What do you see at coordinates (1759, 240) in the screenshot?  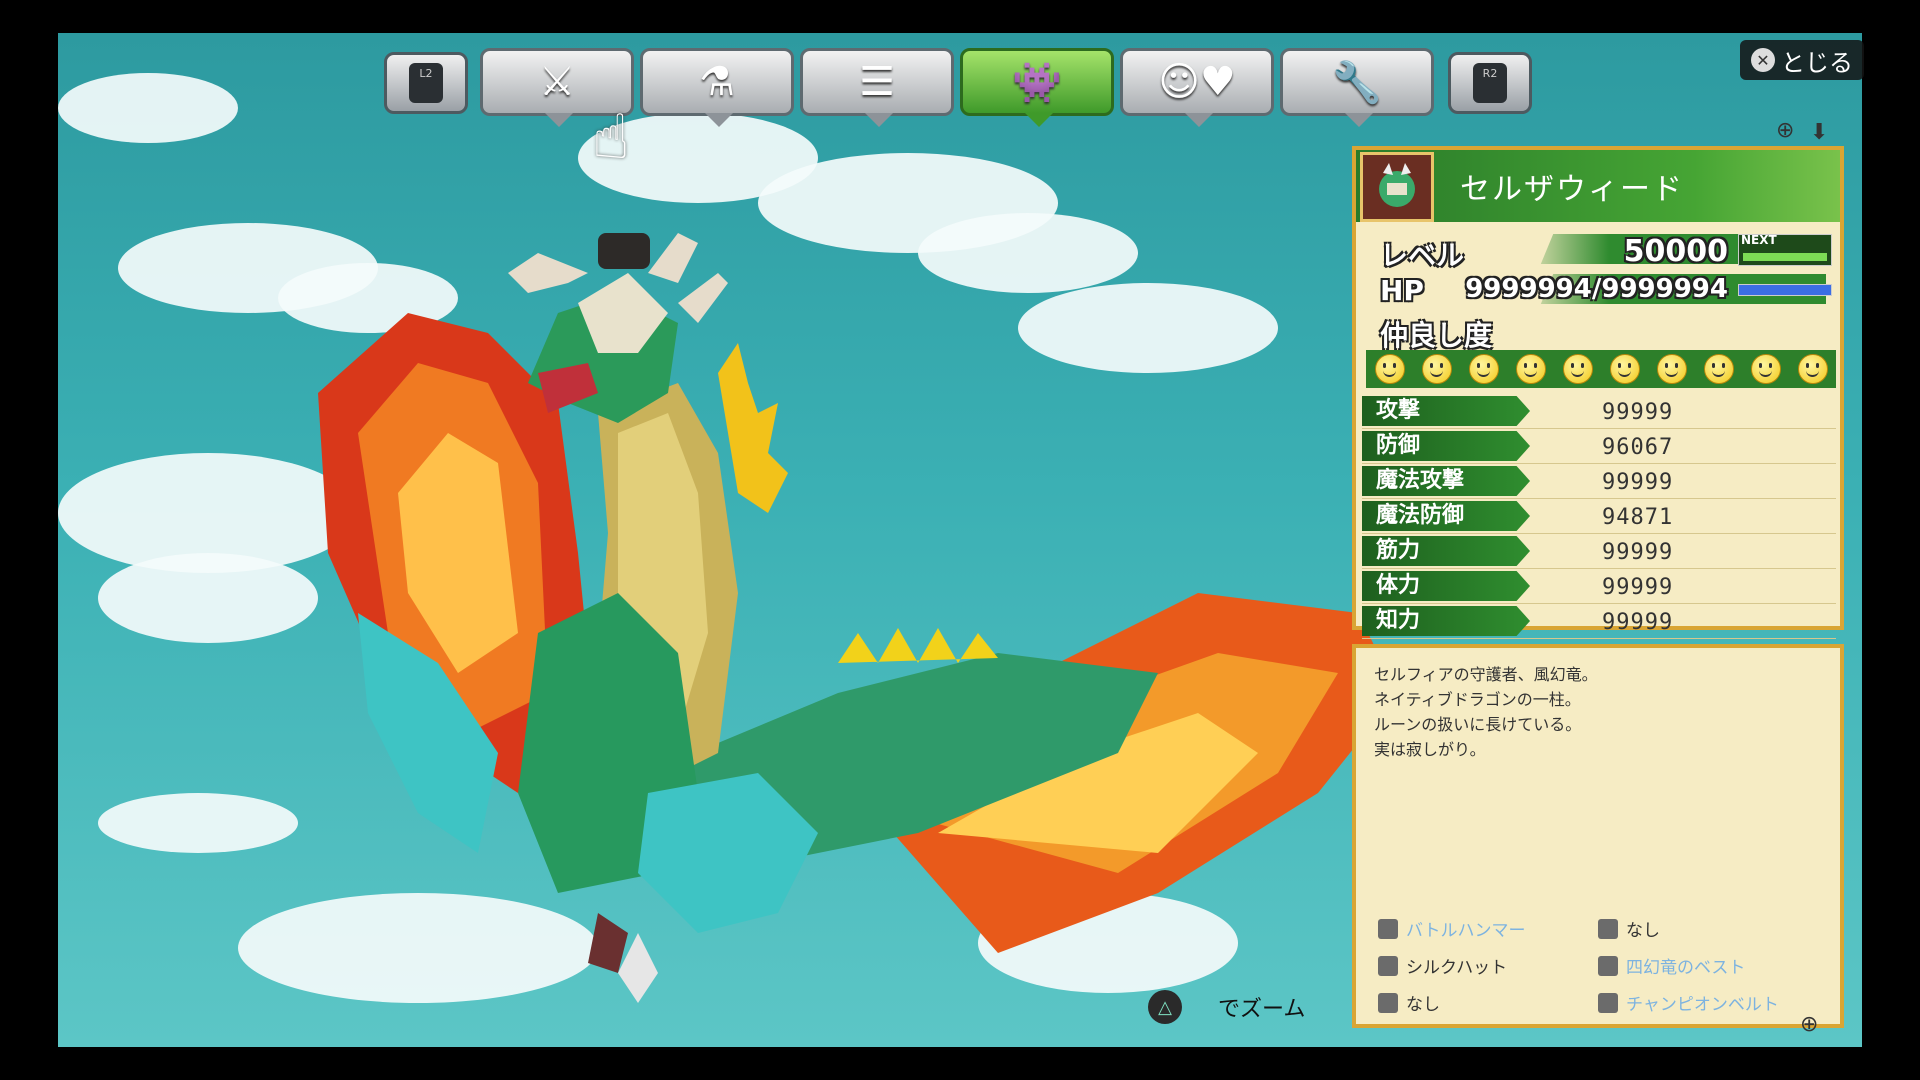 I see `next-label: NEXT` at bounding box center [1759, 240].